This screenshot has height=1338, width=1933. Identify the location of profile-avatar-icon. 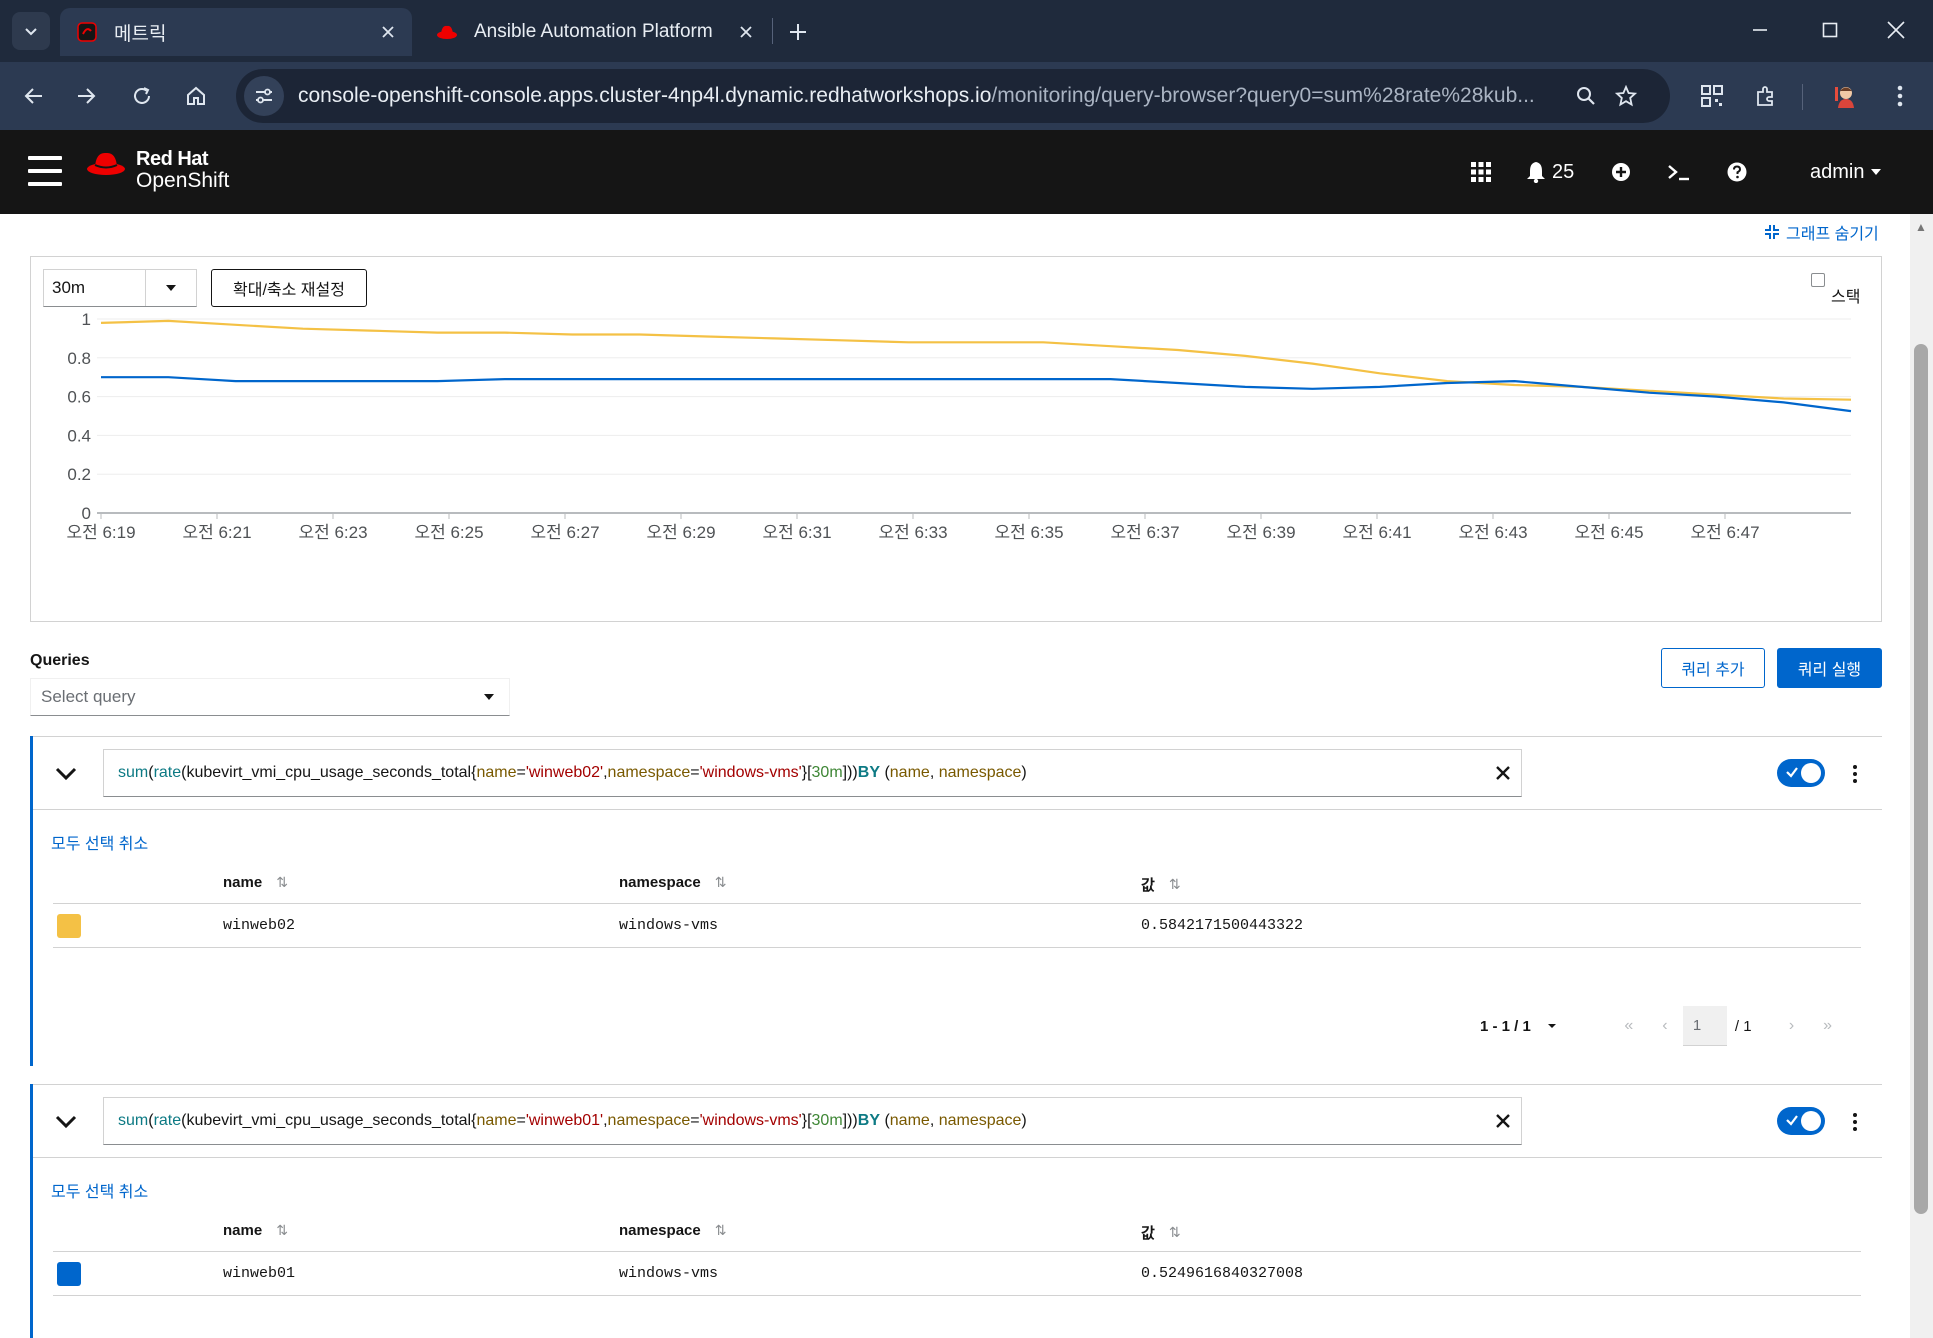
(1846, 96).